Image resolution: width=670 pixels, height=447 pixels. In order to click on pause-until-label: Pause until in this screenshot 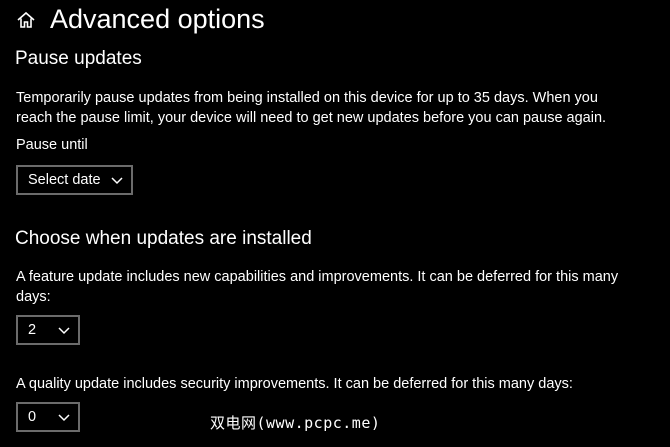, I will do `click(52, 145)`.